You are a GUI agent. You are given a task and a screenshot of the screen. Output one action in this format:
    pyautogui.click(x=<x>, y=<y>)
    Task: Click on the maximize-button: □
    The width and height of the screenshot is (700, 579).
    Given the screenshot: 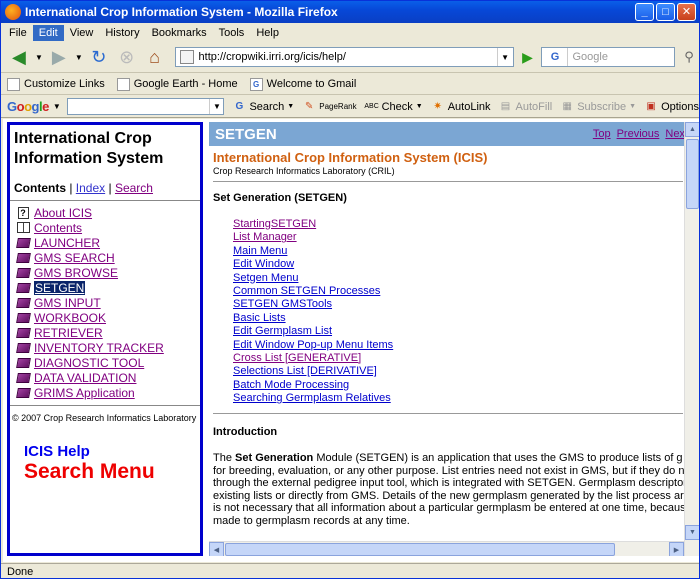 What is the action you would take?
    pyautogui.click(x=665, y=12)
    